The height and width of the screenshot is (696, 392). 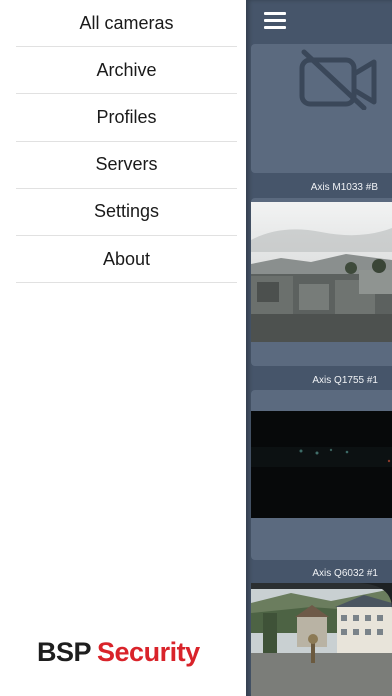 What do you see at coordinates (345, 573) in the screenshot?
I see `camera-name-label: Axis Q6032 #1` at bounding box center [345, 573].